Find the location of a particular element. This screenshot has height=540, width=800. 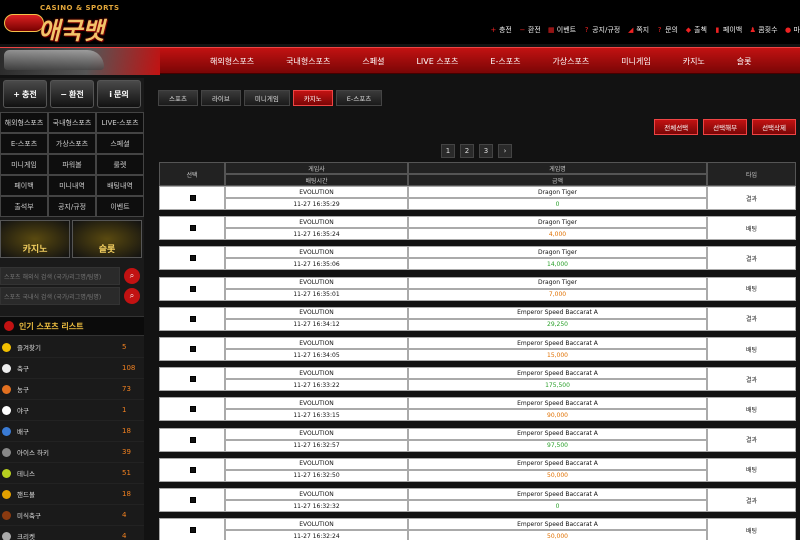

tab-item: 스포츠 is located at coordinates (178, 98).